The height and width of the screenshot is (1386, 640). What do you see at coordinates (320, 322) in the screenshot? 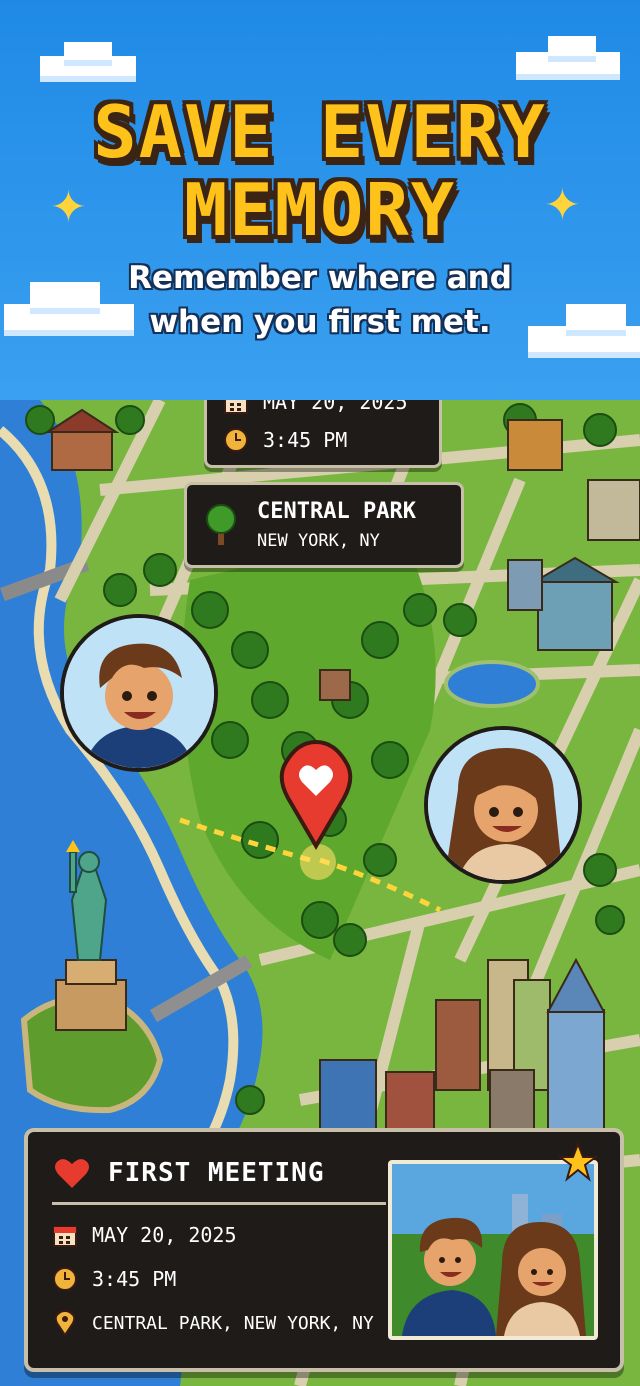
I see `subtitle-line-2: when you first met.` at bounding box center [320, 322].